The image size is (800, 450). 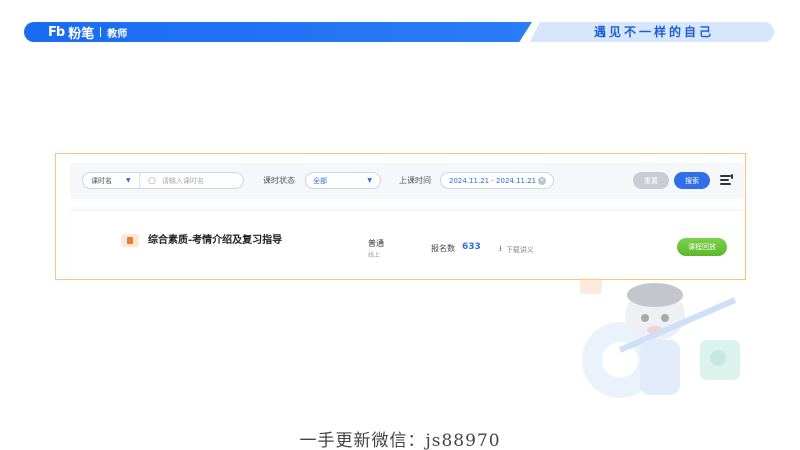 I want to click on search-input: ○ 请输入课时名, so click(x=172, y=181).